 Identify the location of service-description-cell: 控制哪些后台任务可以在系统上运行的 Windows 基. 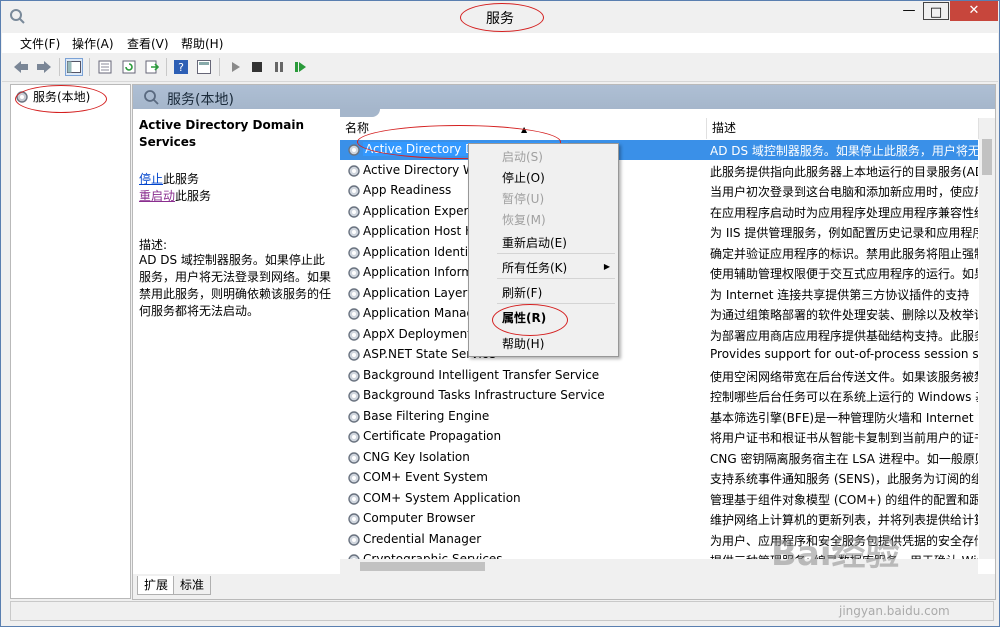
(844, 397).